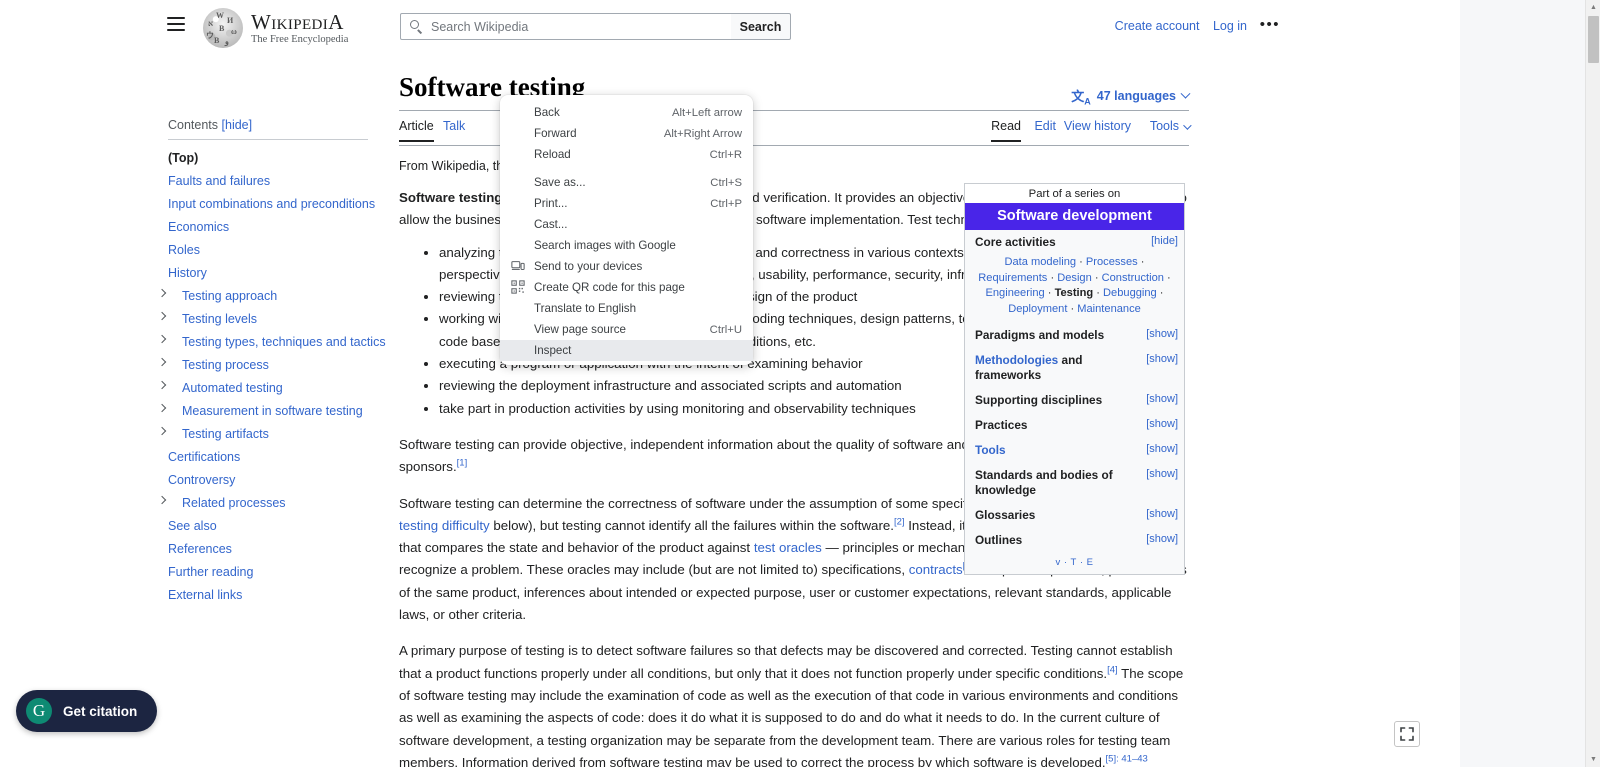 This screenshot has height=767, width=1600. Describe the element at coordinates (1097, 129) in the screenshot. I see `tab-view-history: View history` at that location.